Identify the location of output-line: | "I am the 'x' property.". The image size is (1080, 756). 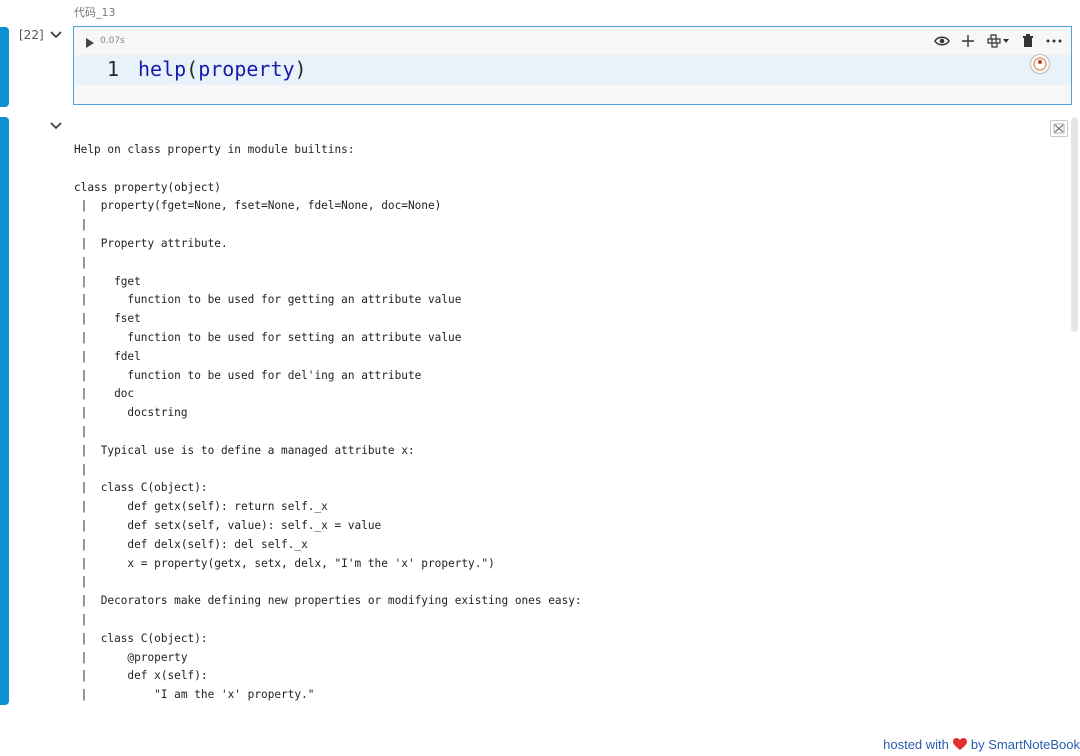
(194, 695).